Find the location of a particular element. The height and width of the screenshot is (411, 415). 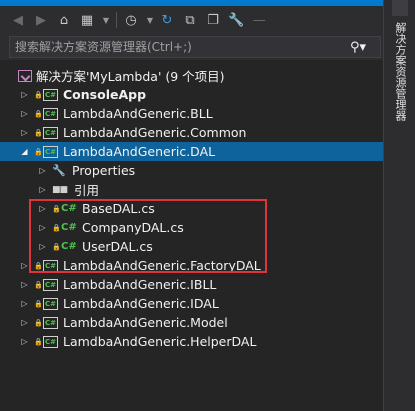

tree-project-node: ▷ 🔒 C# LambdaAndGeneric.Model is located at coordinates (201, 322).